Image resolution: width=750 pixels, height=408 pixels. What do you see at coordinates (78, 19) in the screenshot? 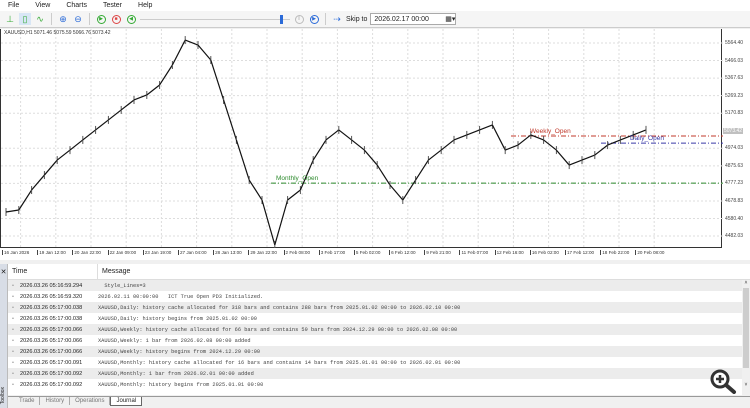
I see `zoom-out-icon: ⊖` at bounding box center [78, 19].